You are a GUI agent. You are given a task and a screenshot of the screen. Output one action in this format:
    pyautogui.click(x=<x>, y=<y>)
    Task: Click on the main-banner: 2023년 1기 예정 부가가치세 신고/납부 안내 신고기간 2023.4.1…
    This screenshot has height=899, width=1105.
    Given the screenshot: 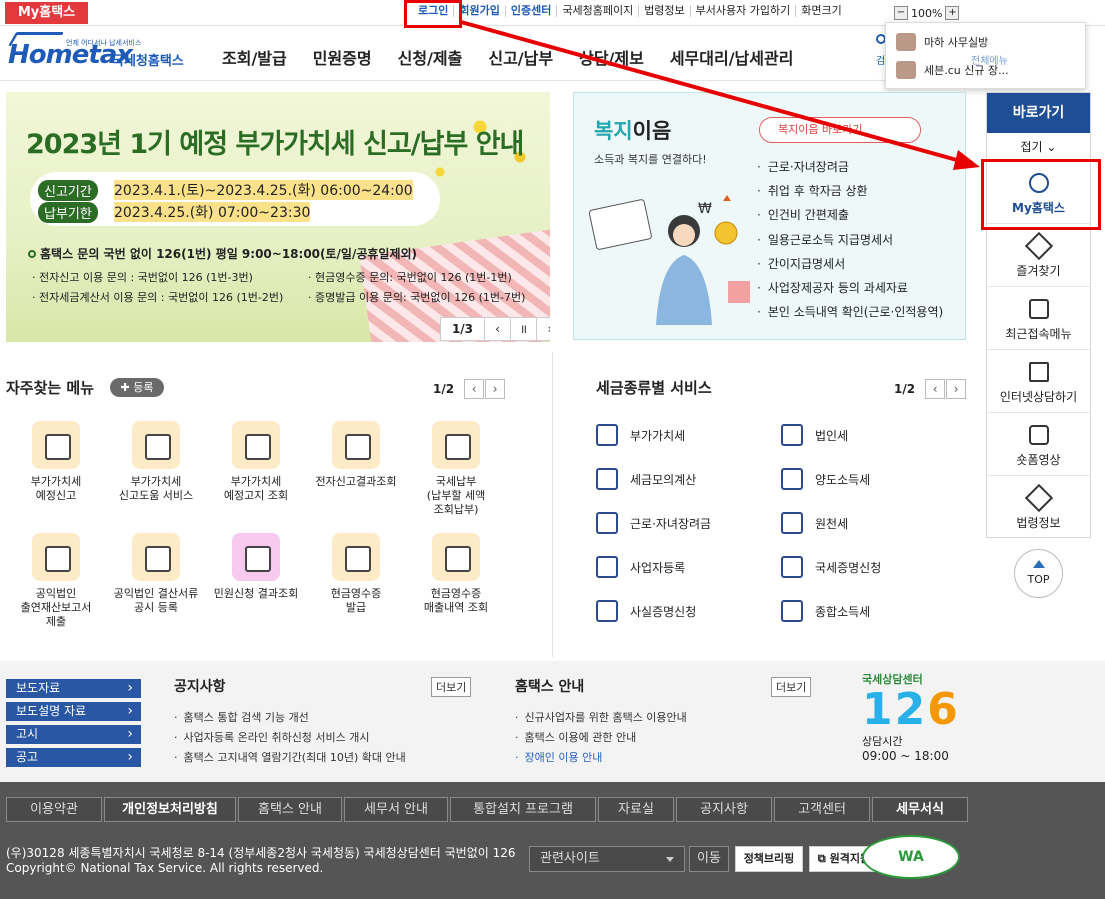 What is the action you would take?
    pyautogui.click(x=278, y=217)
    